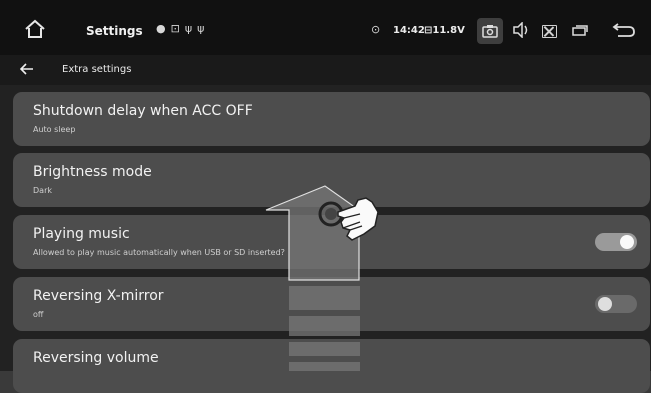  I want to click on arrow-left-icon, so click(27, 69).